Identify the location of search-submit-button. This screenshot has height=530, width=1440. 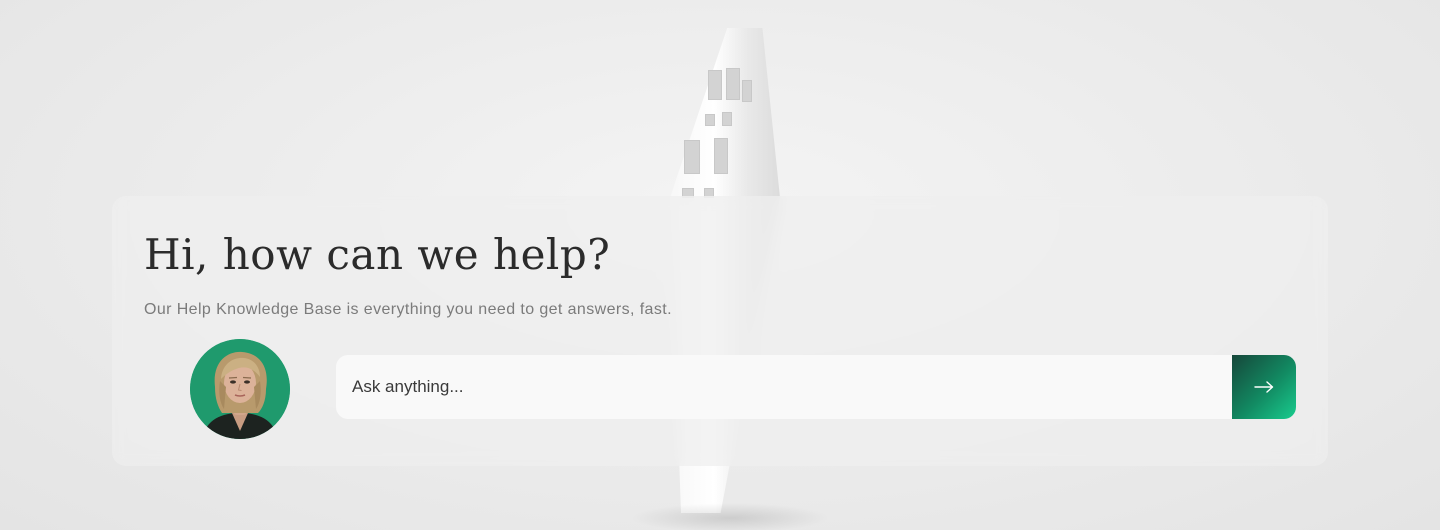
(1264, 387).